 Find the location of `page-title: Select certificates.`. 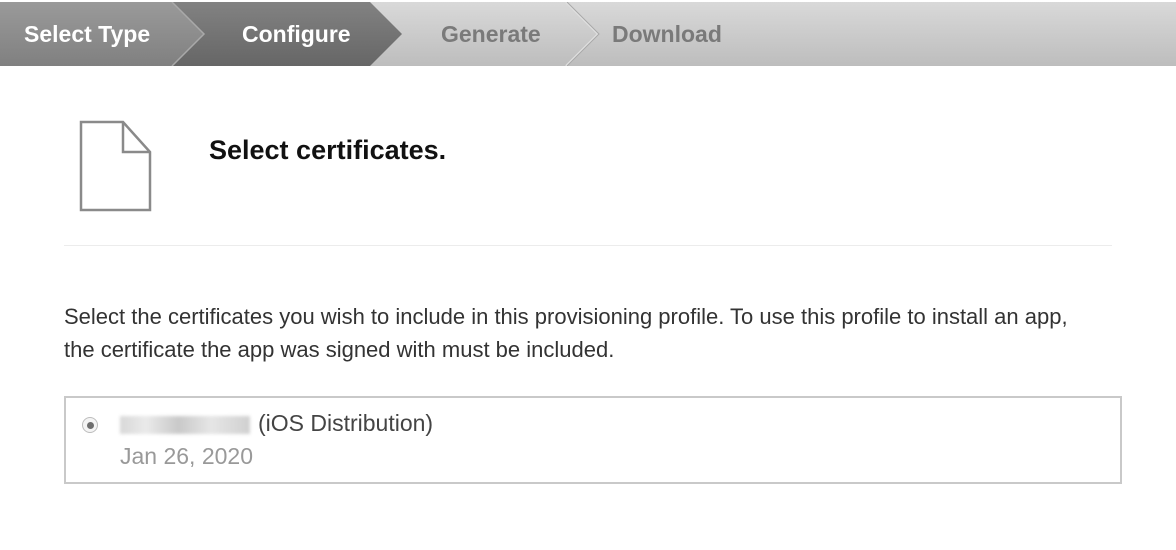

page-title: Select certificates. is located at coordinates (328, 150).